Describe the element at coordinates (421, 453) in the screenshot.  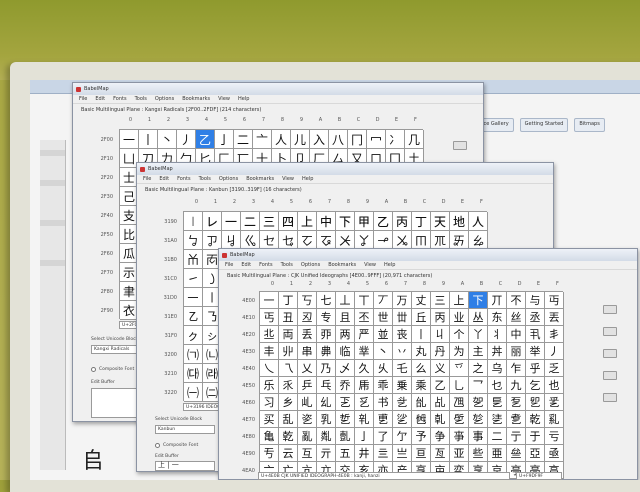
I see `char-cell: 亘` at that location.